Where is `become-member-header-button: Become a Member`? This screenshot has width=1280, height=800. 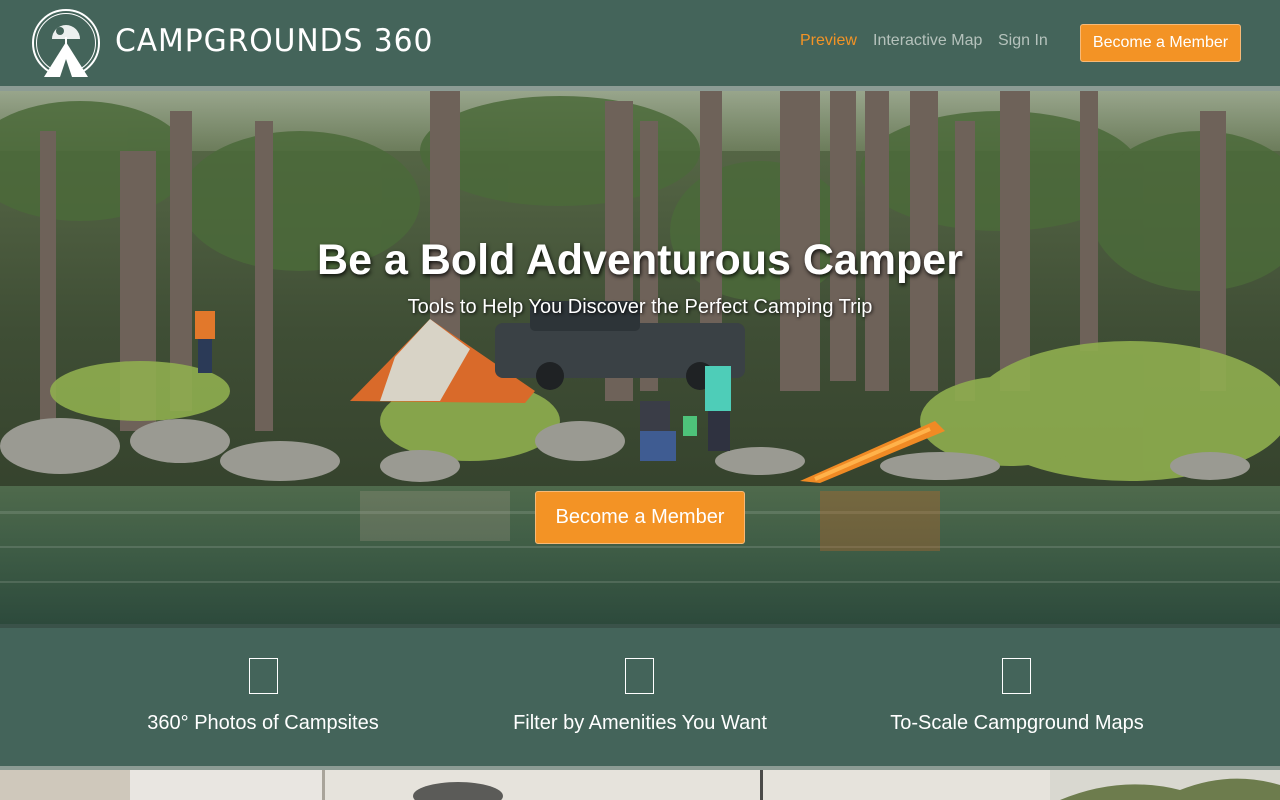
become-member-header-button: Become a Member is located at coordinates (1160, 43).